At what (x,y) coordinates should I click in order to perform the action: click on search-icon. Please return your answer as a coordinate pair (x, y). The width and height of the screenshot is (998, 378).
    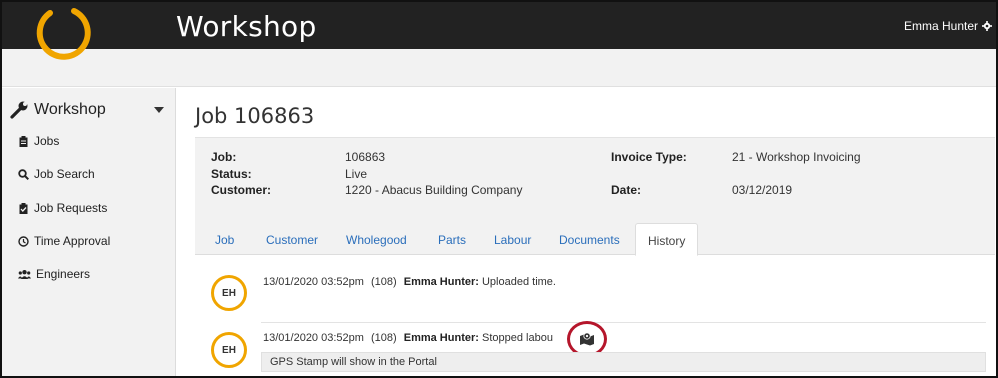
    Looking at the image, I should click on (23, 174).